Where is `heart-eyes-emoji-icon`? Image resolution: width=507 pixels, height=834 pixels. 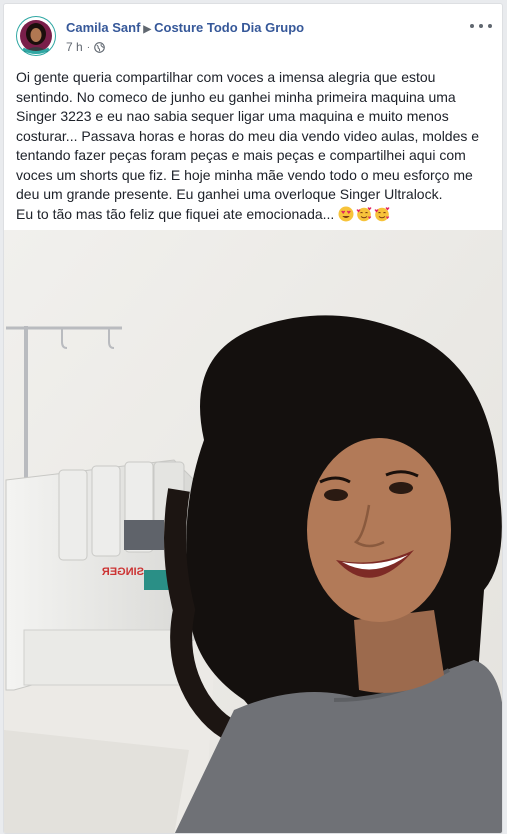 heart-eyes-emoji-icon is located at coordinates (346, 213).